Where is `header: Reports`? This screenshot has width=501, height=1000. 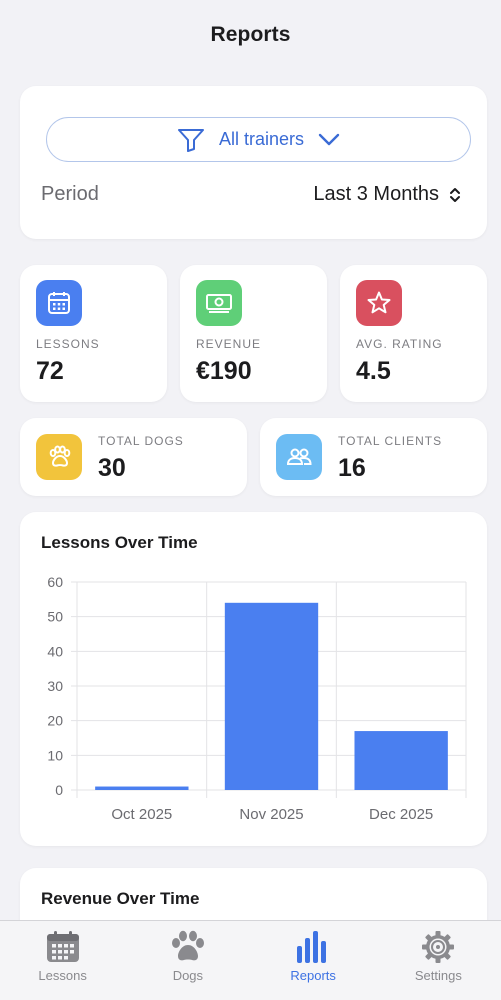
header: Reports is located at coordinates (250, 35).